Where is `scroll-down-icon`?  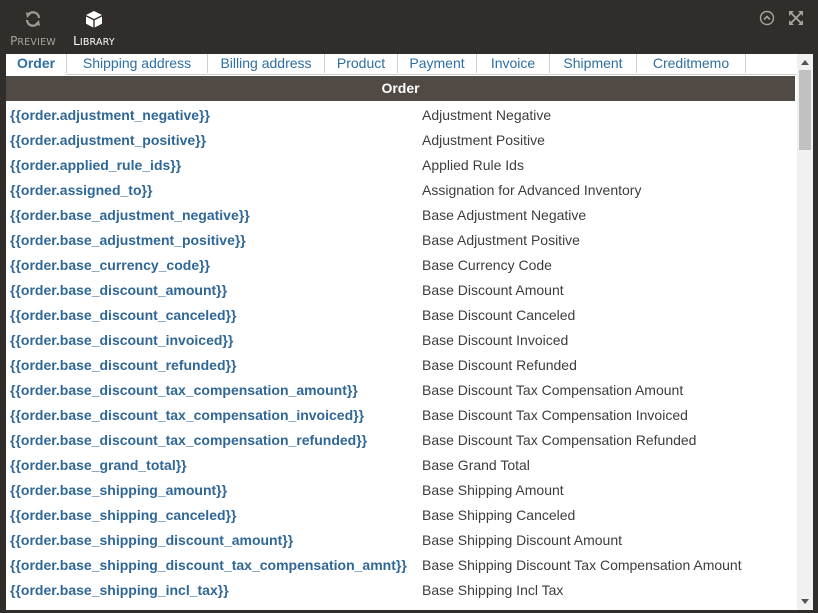
scroll-down-icon is located at coordinates (805, 601).